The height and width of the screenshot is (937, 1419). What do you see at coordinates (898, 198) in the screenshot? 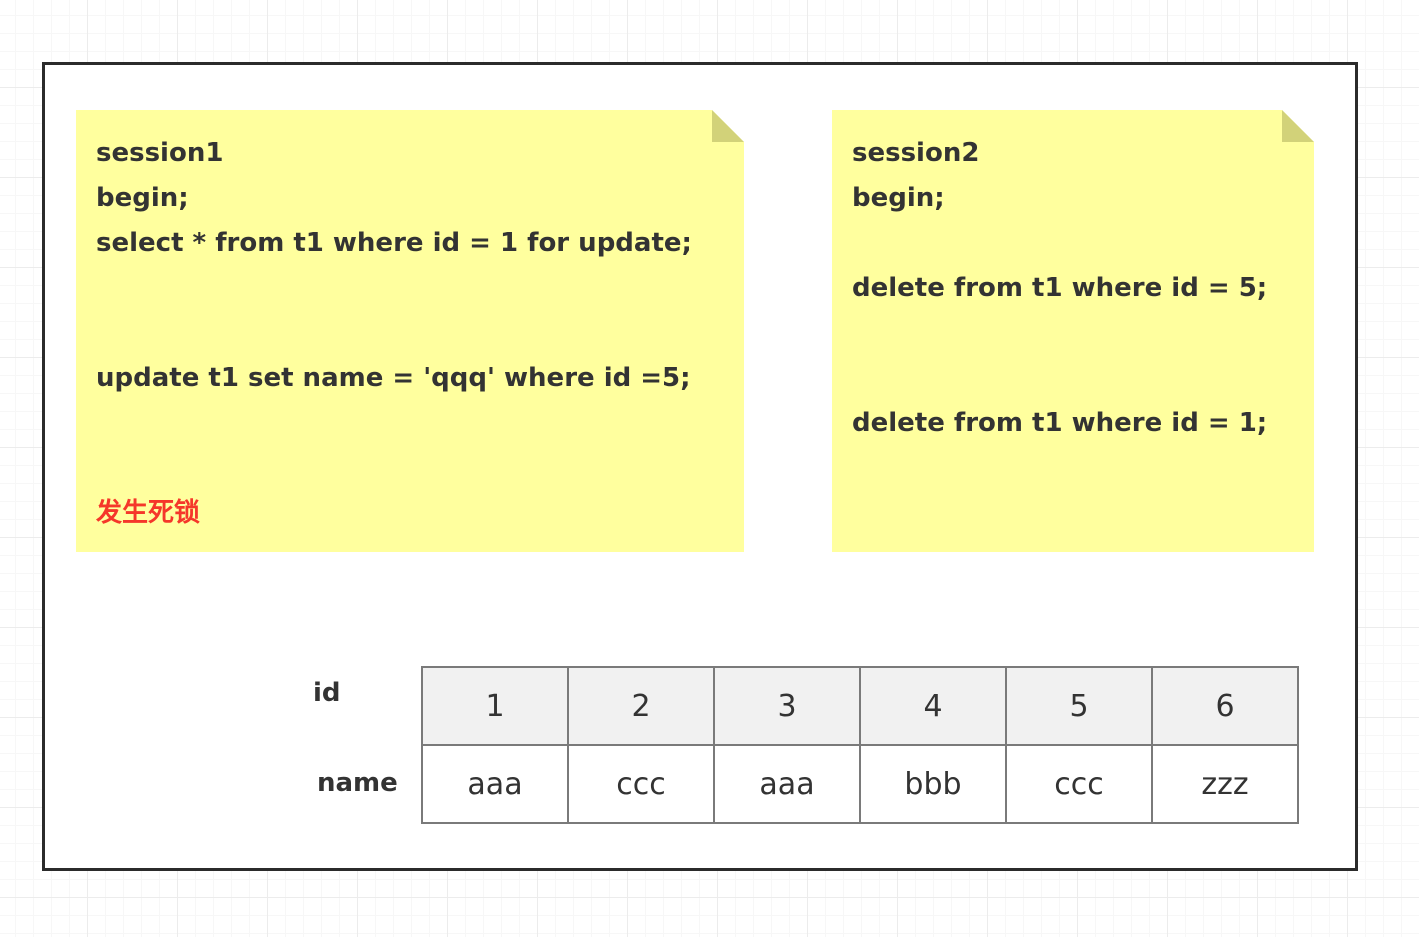
I see `session2-begin: begin;` at bounding box center [898, 198].